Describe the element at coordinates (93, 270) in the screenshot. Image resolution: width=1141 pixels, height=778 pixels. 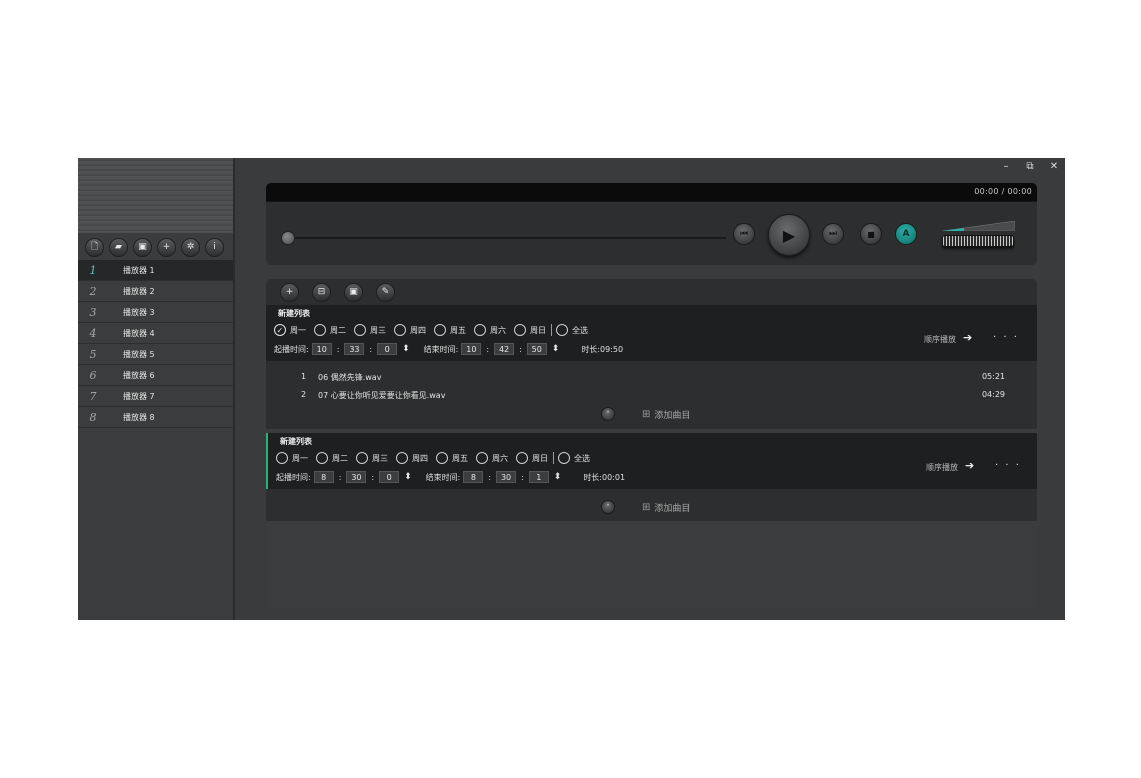
I see `player-number: 1` at that location.